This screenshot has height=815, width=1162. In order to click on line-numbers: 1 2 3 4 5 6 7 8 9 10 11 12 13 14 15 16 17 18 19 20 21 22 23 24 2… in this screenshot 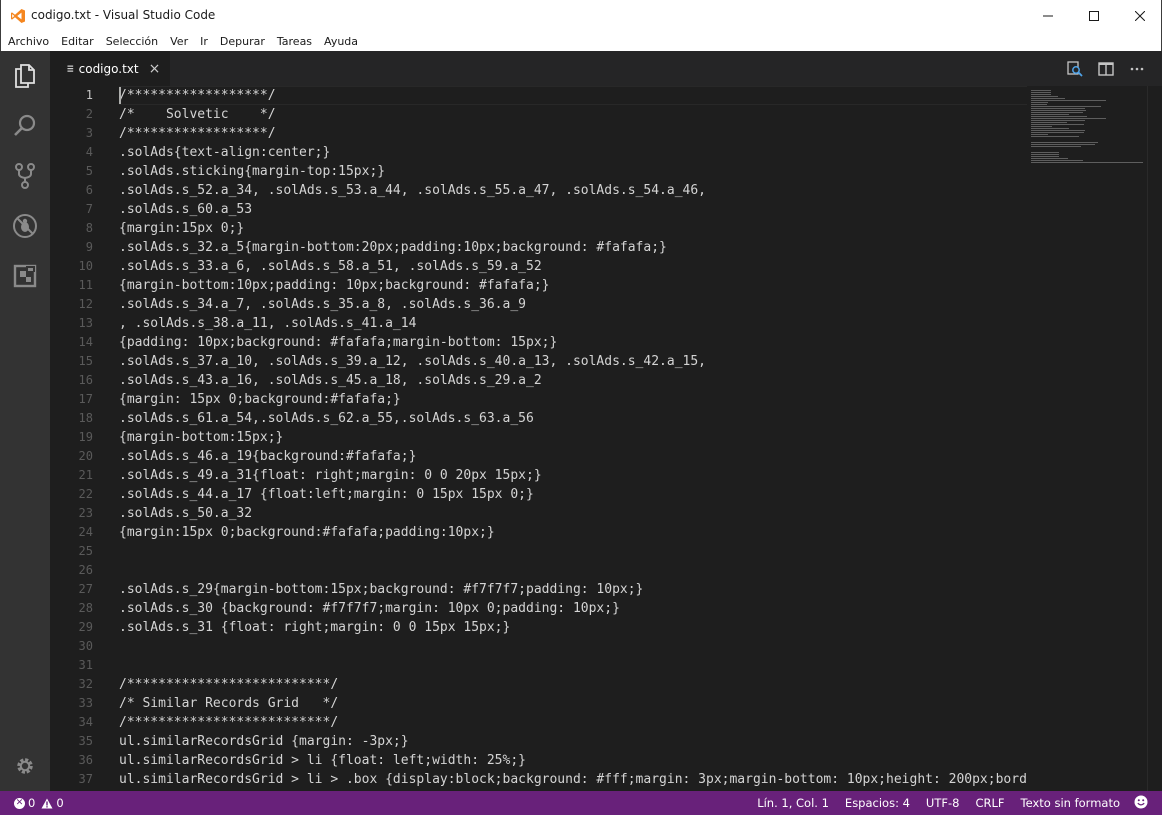, I will do `click(76, 437)`.